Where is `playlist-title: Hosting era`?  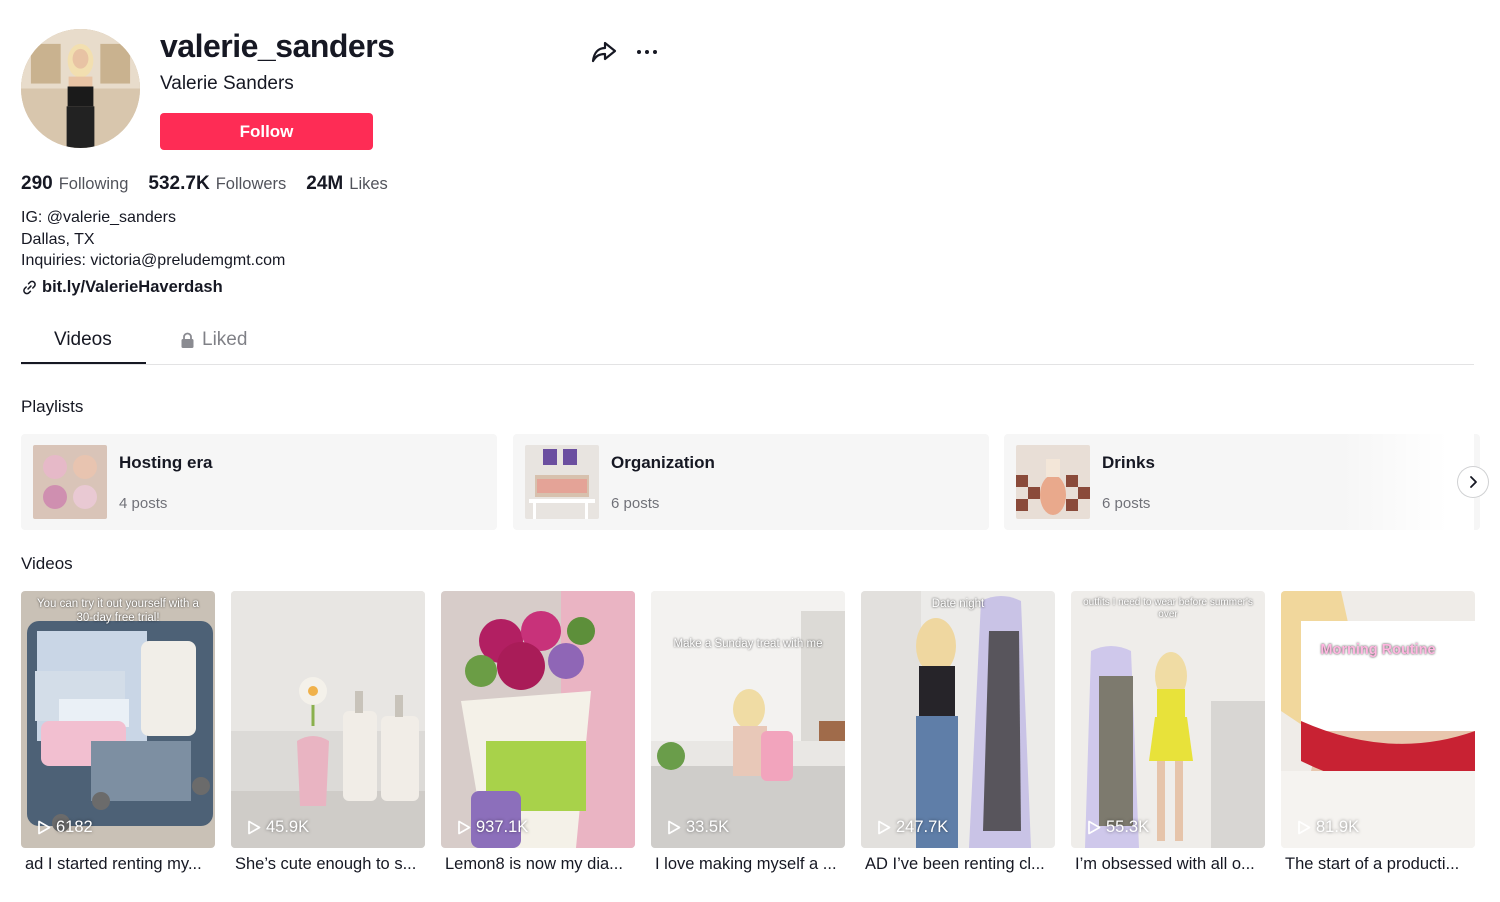
playlist-title: Hosting era is located at coordinates (166, 462).